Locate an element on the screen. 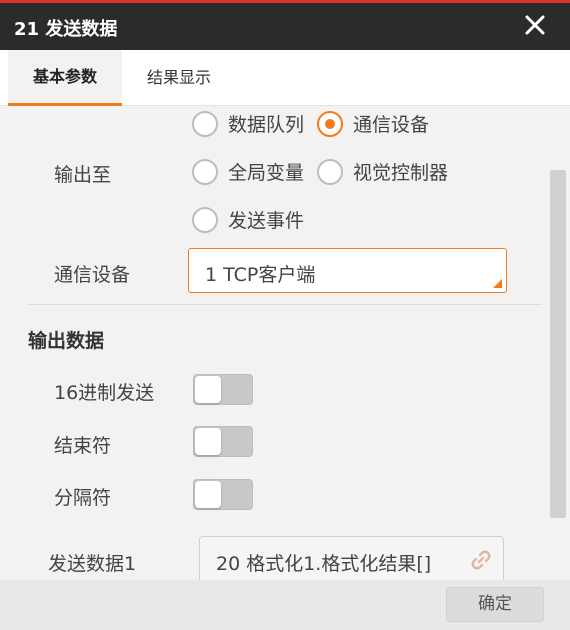 Image resolution: width=570 pixels, height=630 pixels. send-data-value: 20 格式化1.格式化结果[] is located at coordinates (324, 564).